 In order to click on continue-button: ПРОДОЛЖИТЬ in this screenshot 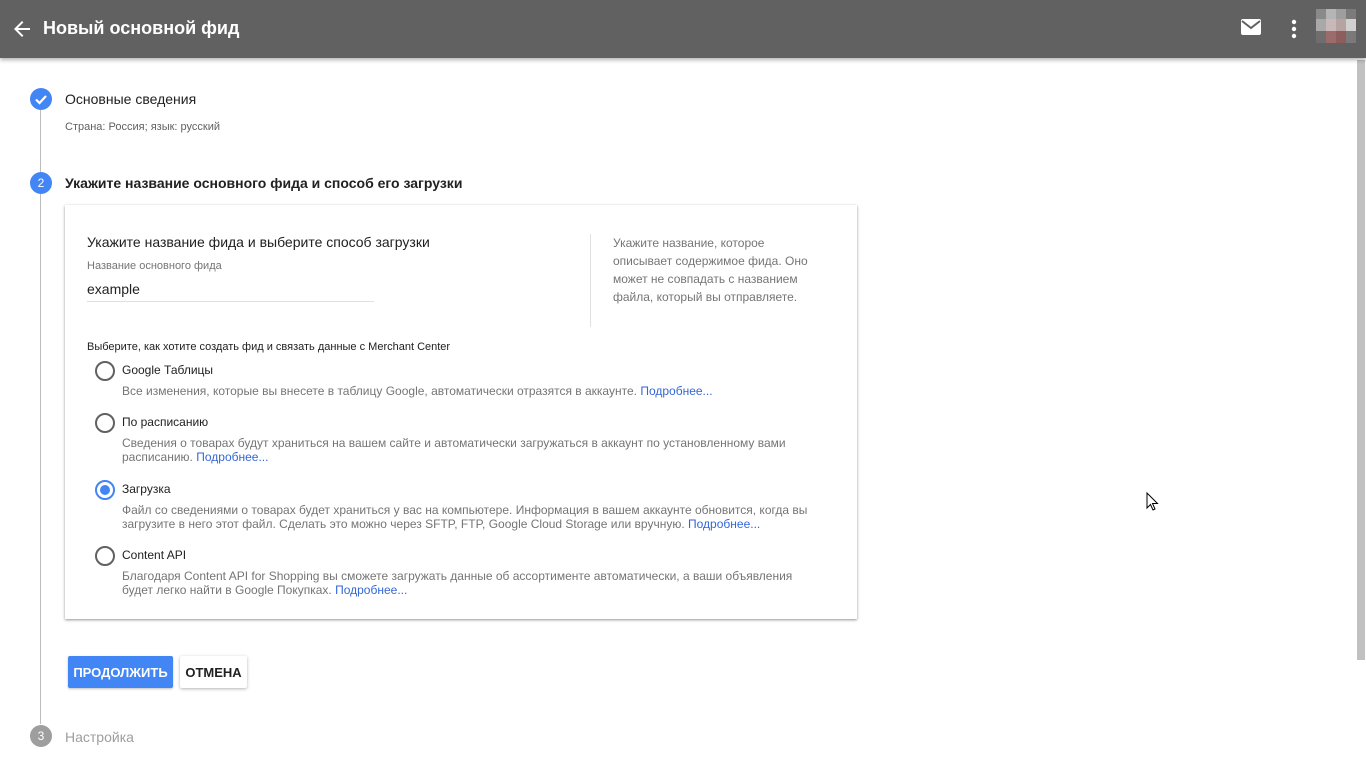, I will do `click(120, 672)`.